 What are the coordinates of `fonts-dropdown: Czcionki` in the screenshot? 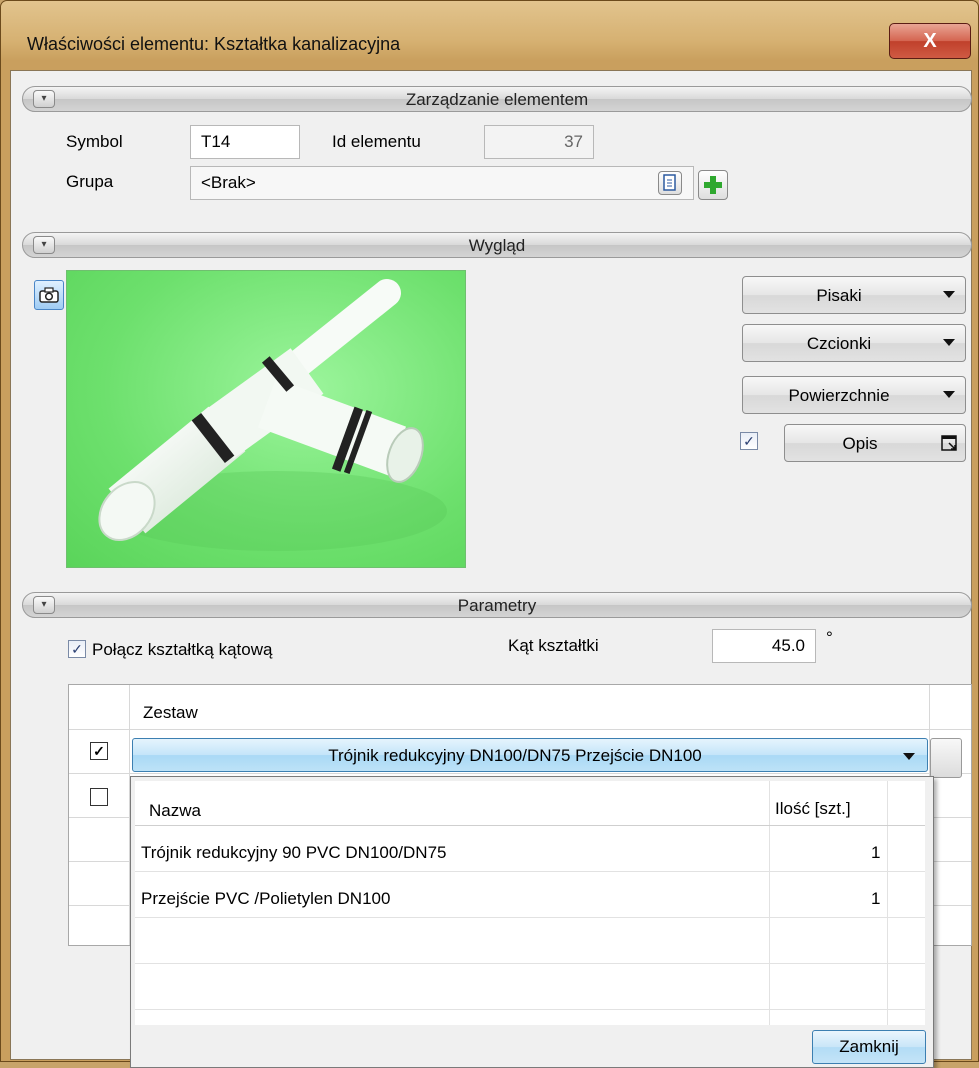 It's located at (854, 343).